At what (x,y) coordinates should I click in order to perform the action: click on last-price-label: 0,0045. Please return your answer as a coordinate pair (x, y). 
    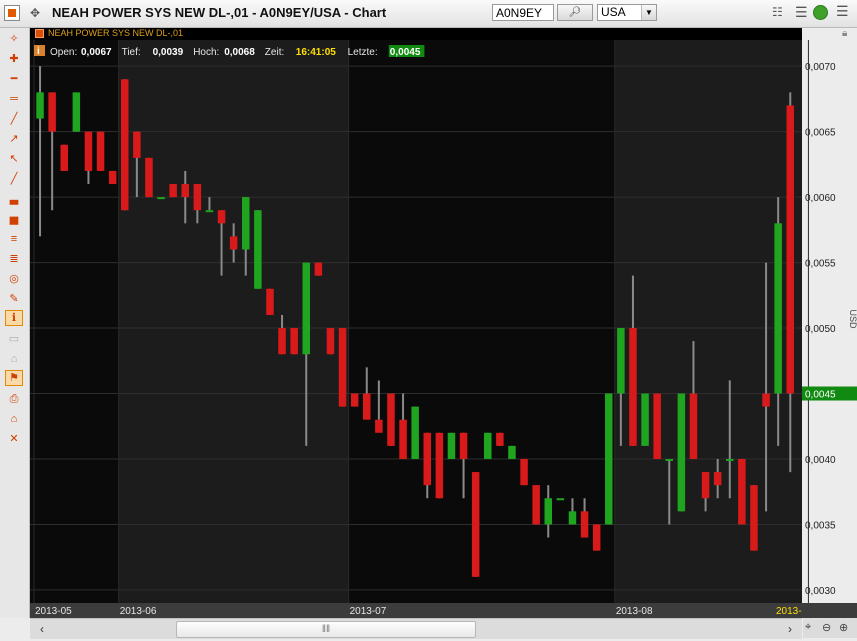
    Looking at the image, I should click on (820, 395).